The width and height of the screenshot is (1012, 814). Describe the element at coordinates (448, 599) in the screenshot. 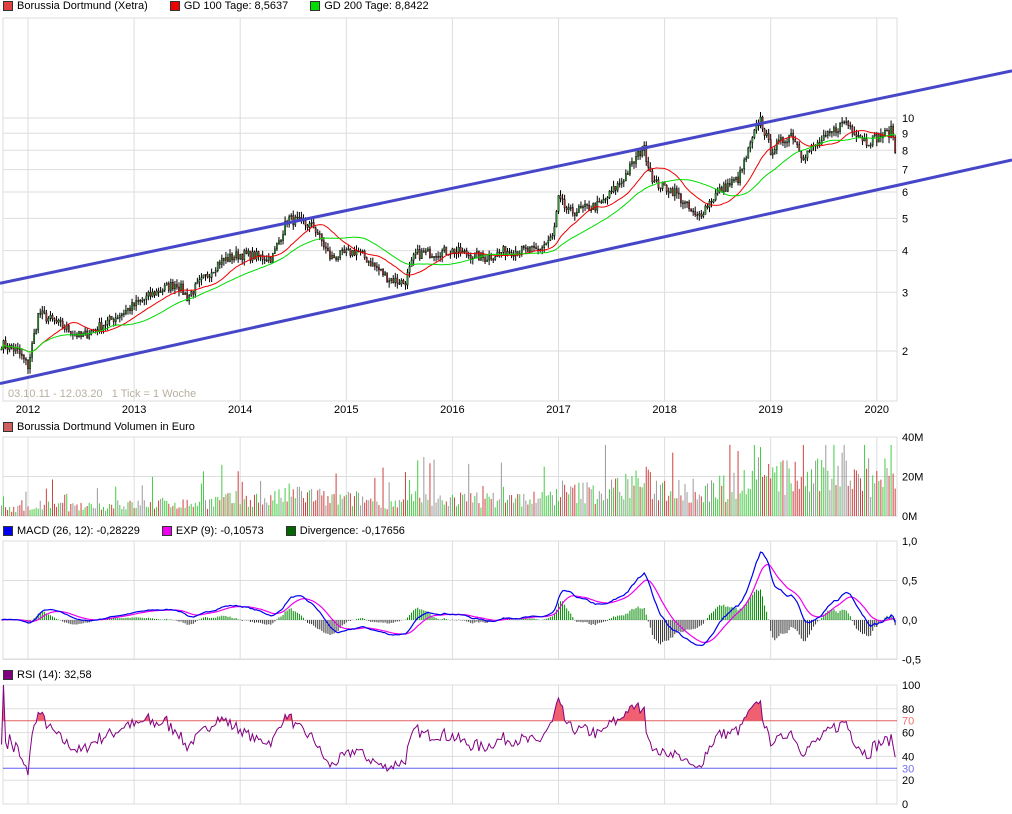

I see `macd-line` at that location.